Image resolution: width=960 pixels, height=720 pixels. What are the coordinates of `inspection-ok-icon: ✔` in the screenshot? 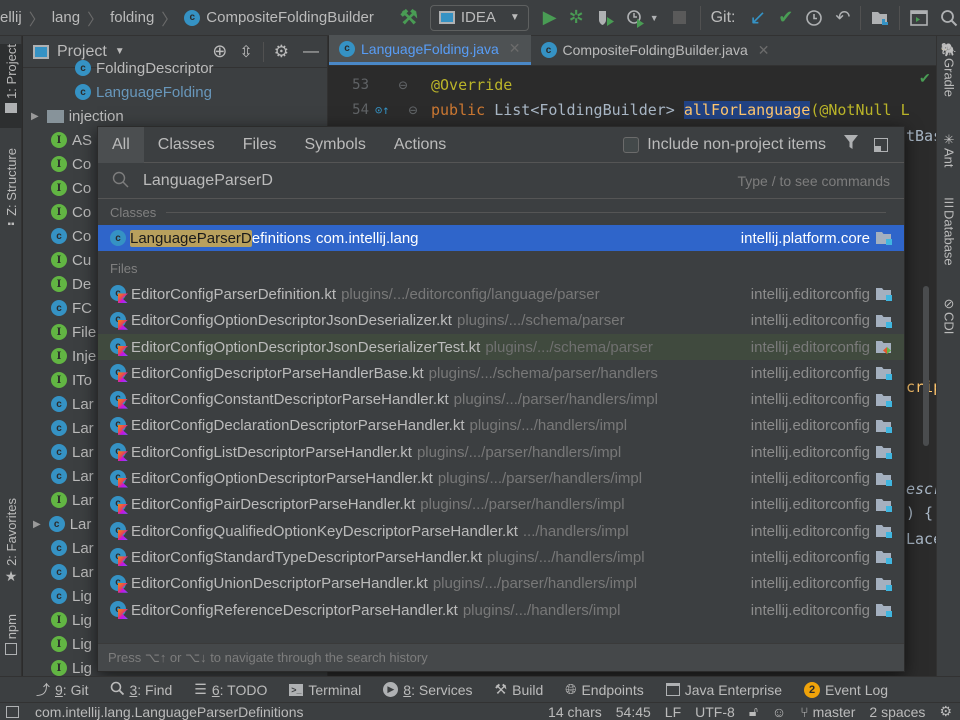 It's located at (925, 78).